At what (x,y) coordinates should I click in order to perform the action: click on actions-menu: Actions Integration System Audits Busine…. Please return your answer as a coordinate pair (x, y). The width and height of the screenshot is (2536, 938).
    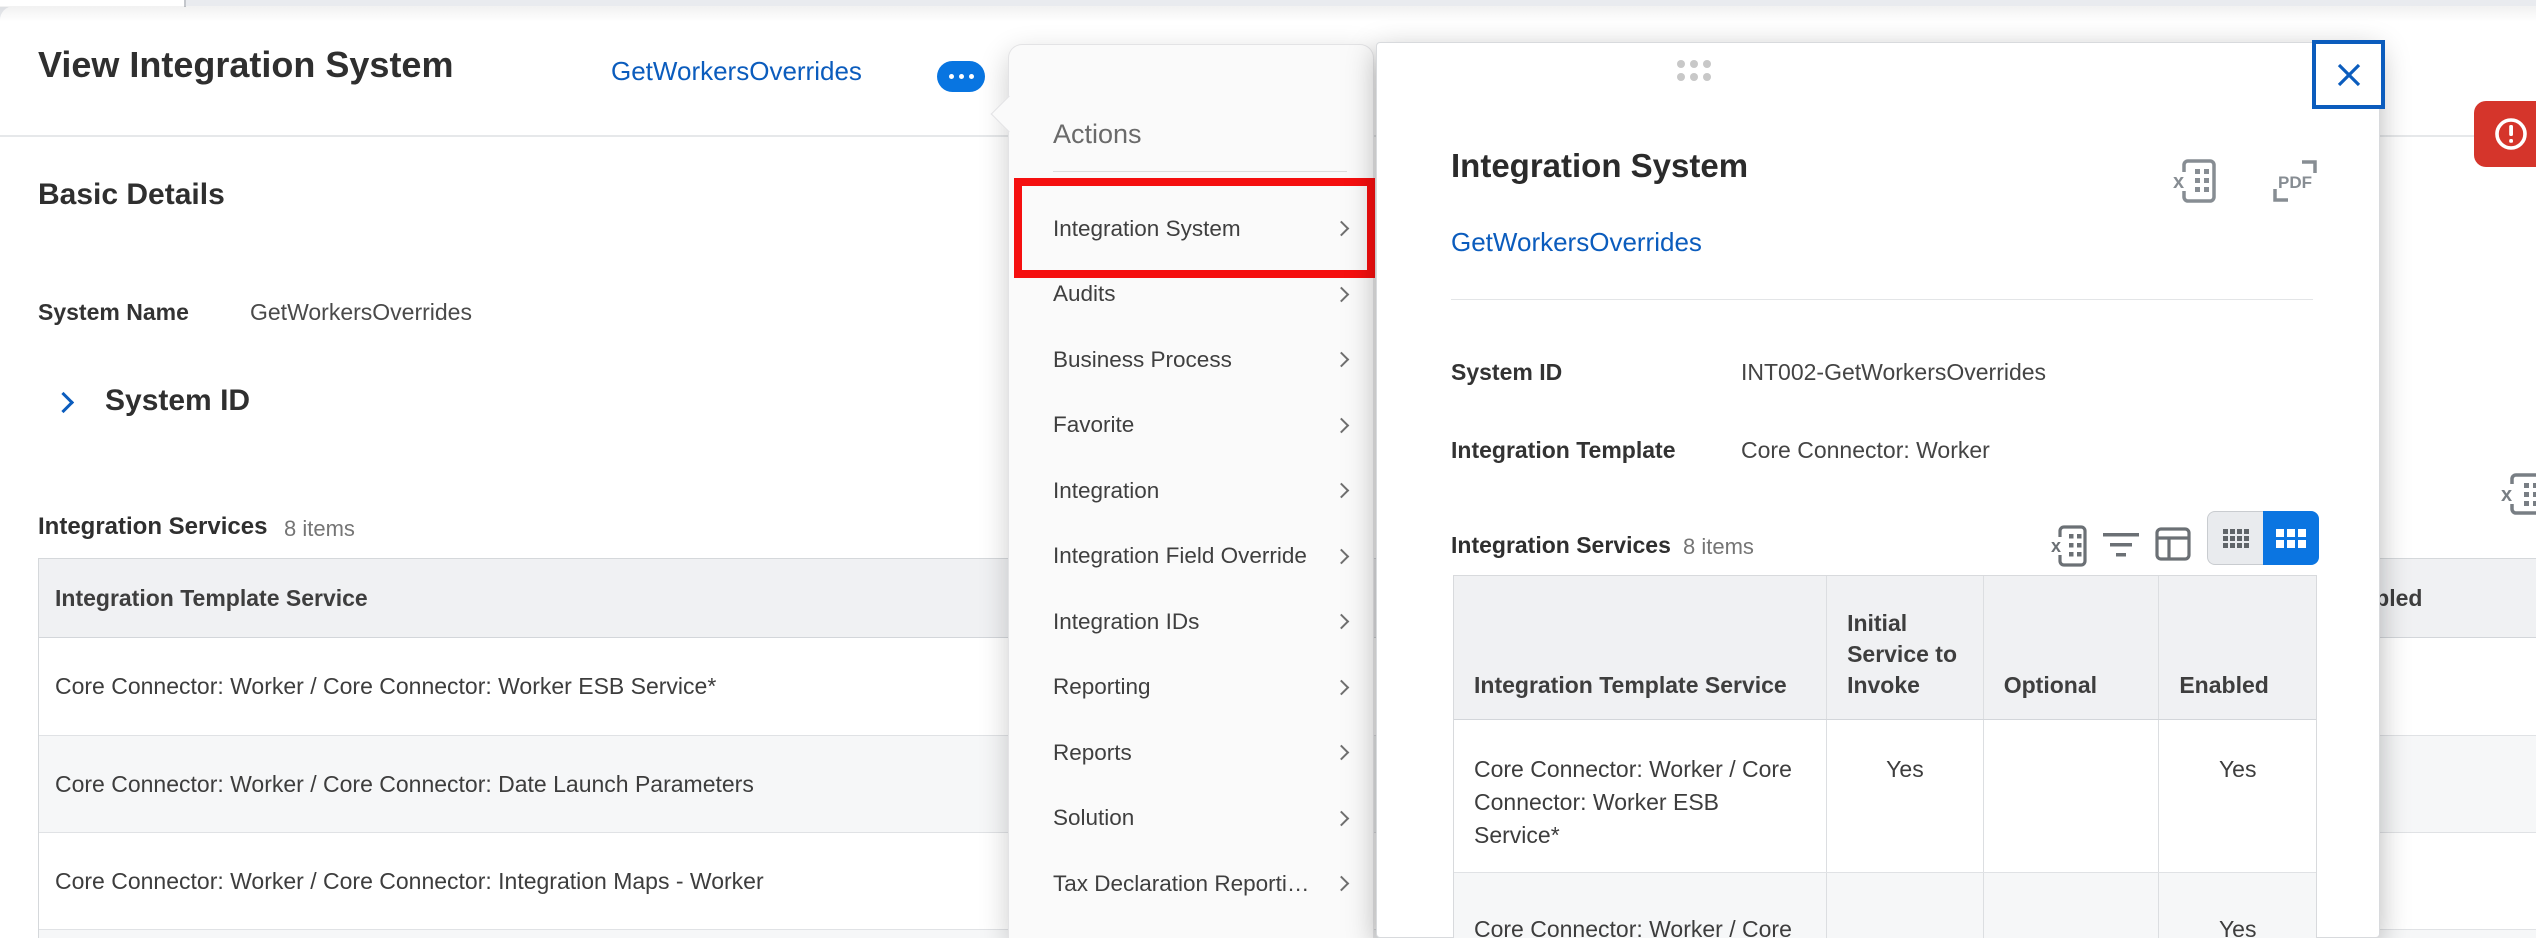
    Looking at the image, I should click on (1182, 491).